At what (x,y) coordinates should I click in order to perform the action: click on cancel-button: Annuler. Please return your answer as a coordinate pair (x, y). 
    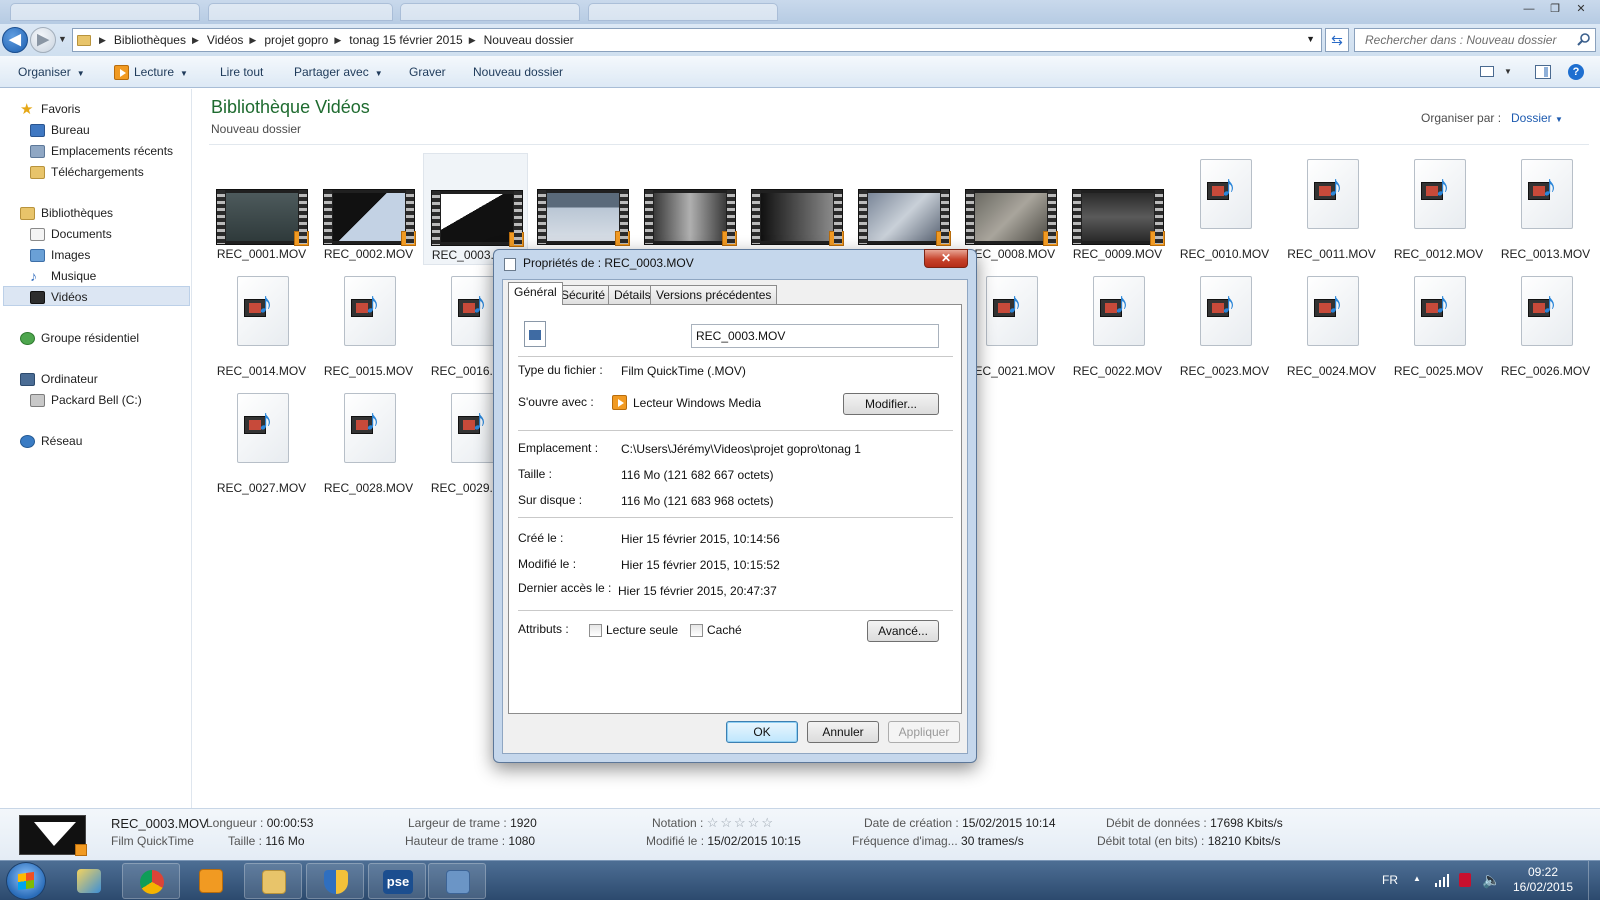
    Looking at the image, I should click on (843, 732).